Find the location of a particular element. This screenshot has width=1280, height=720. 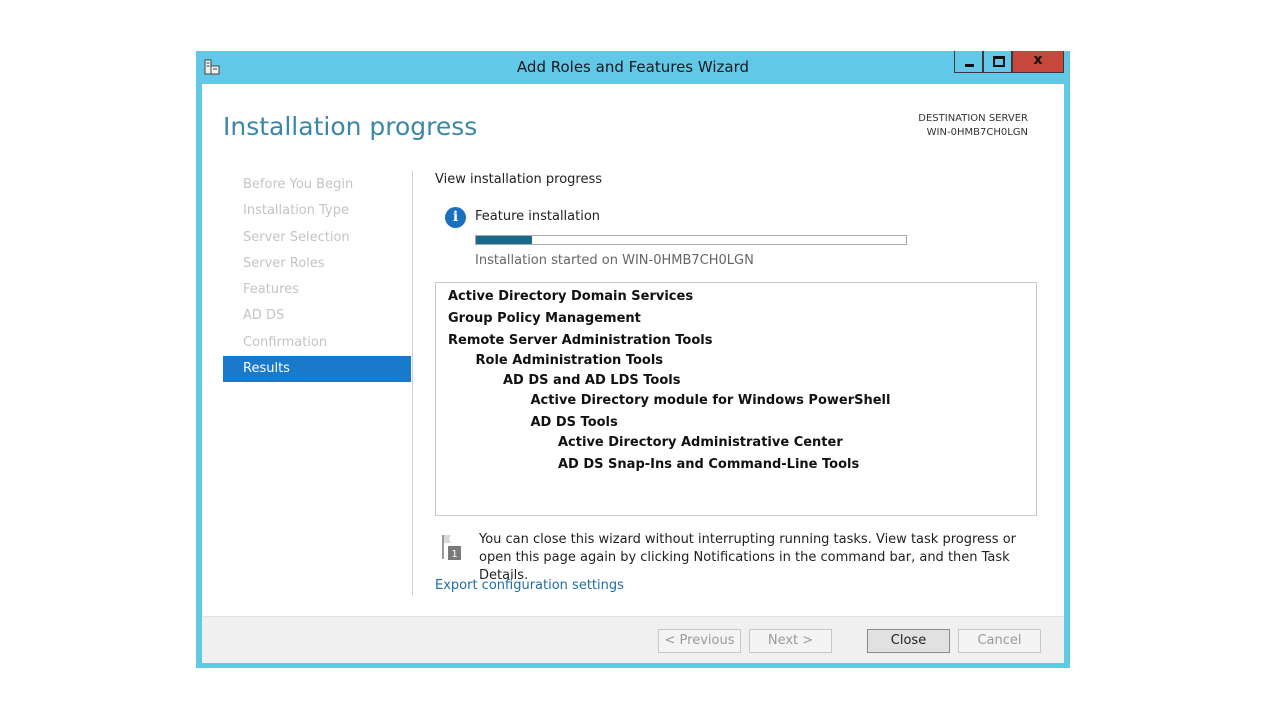

result-item: Active Directory Domain Services is located at coordinates (571, 296).